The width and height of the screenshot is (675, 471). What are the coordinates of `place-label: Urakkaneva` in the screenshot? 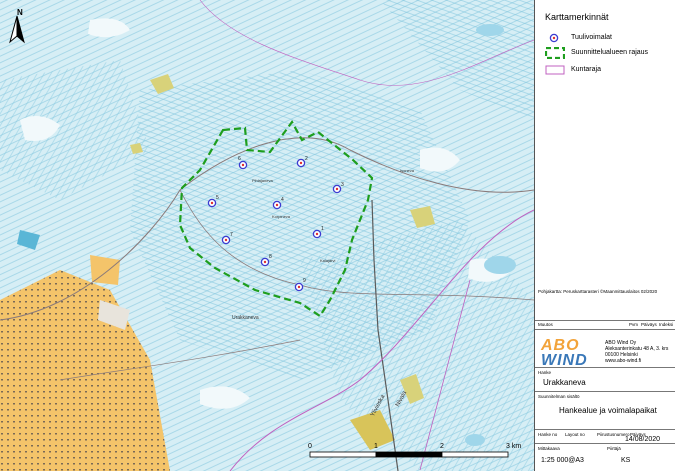 It's located at (245, 318).